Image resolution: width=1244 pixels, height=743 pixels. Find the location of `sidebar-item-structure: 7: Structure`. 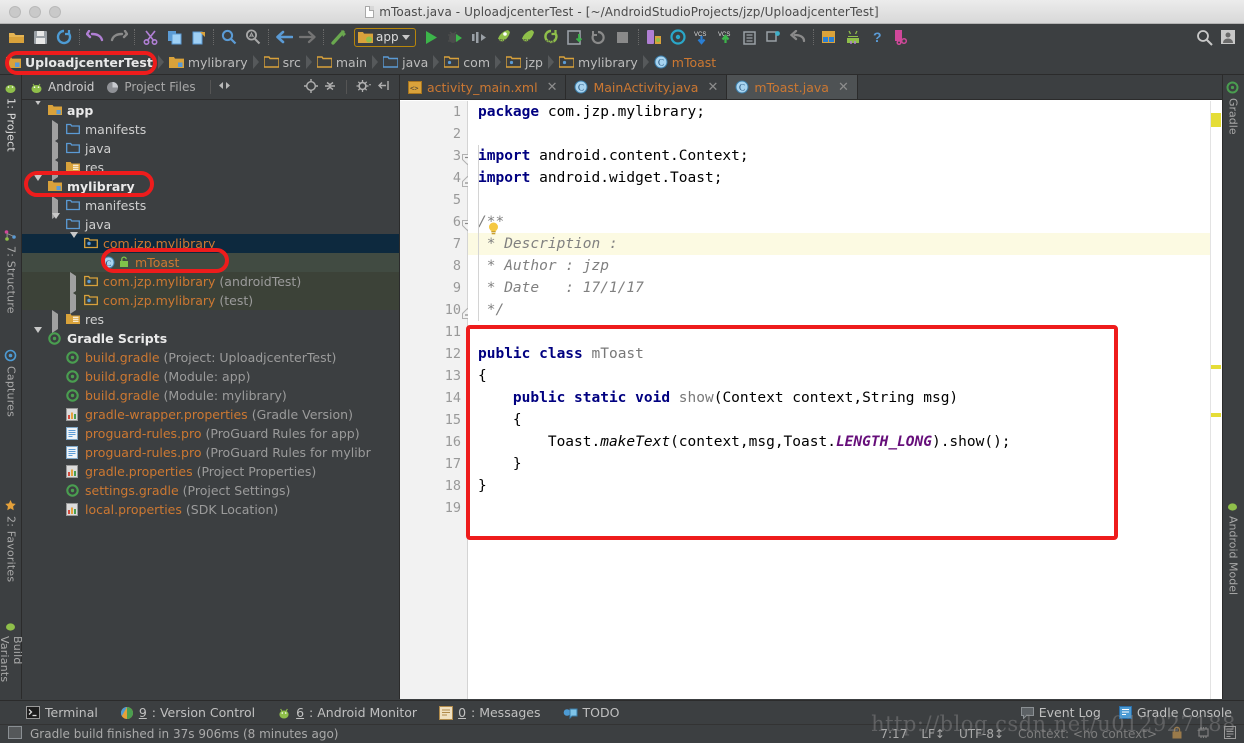

sidebar-item-structure: 7: Structure is located at coordinates (11, 271).